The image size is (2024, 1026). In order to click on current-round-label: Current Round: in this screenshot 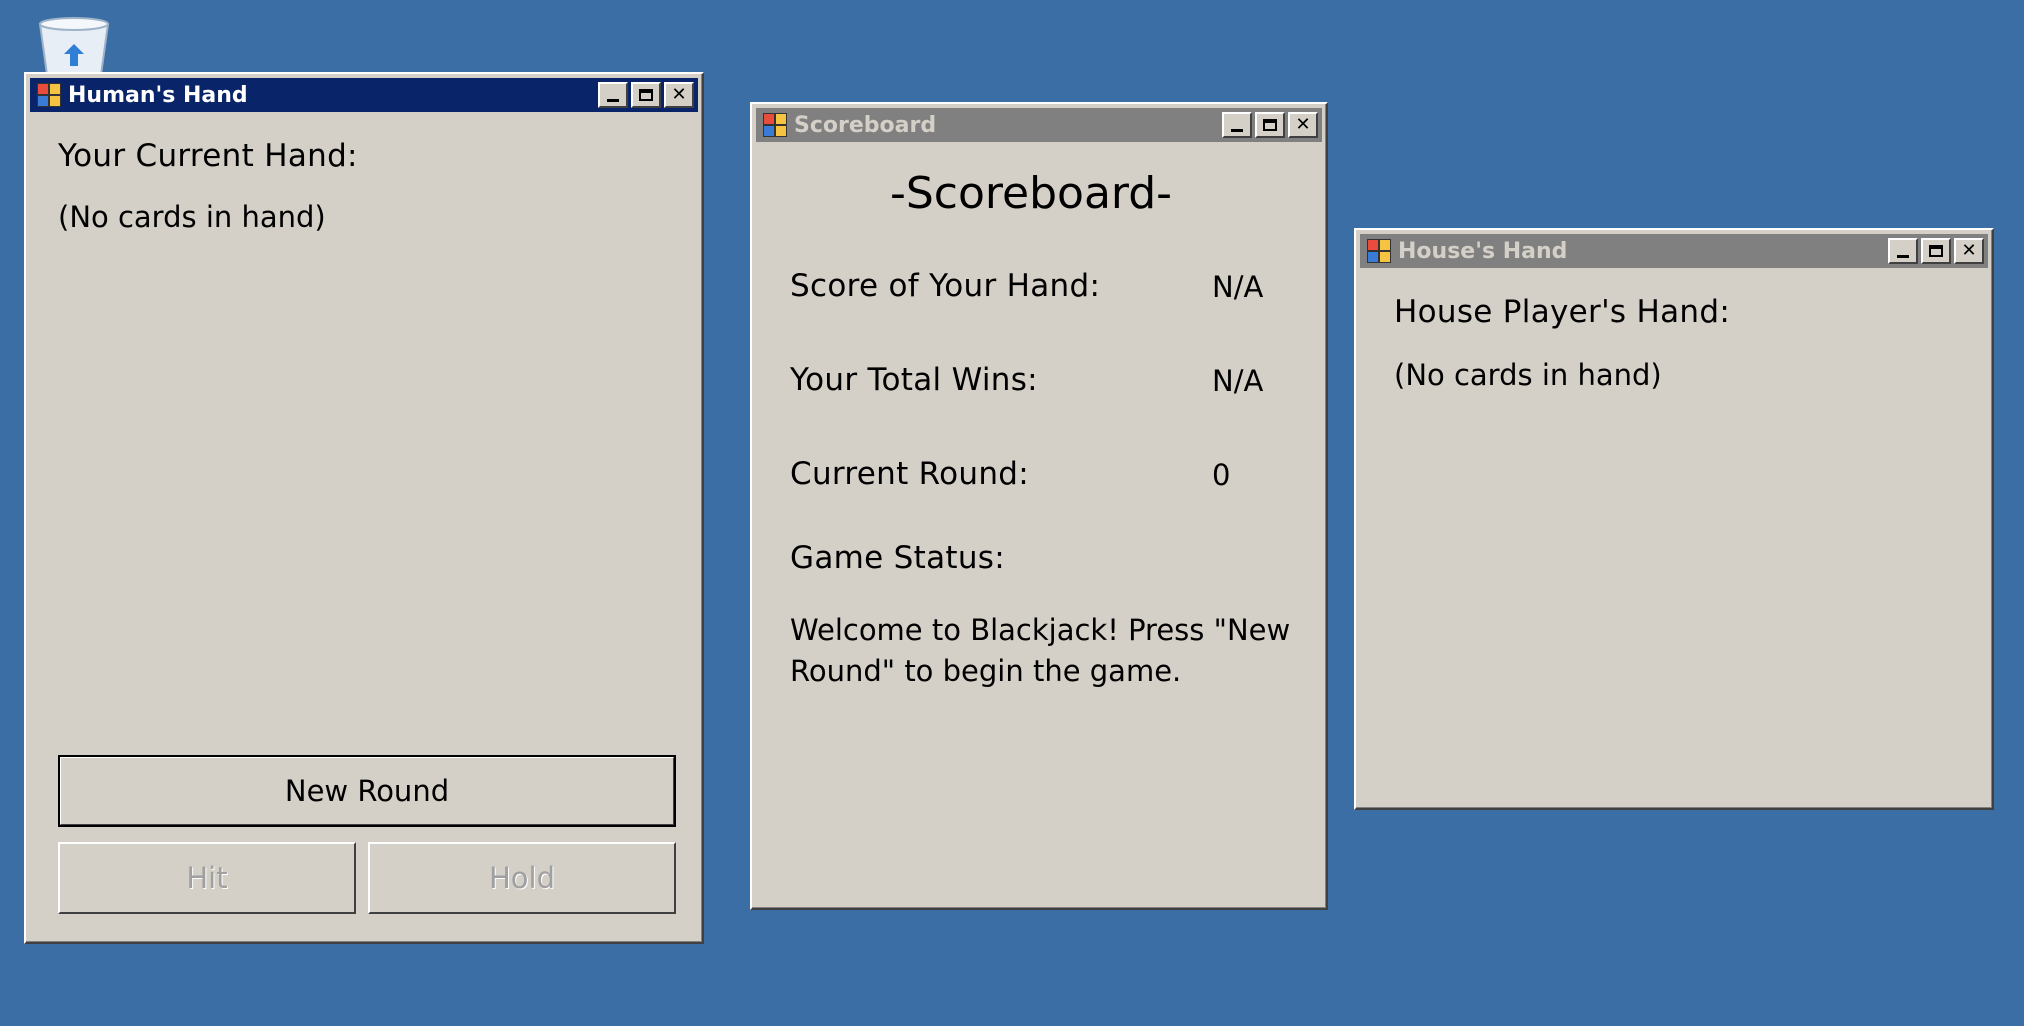, I will do `click(910, 474)`.